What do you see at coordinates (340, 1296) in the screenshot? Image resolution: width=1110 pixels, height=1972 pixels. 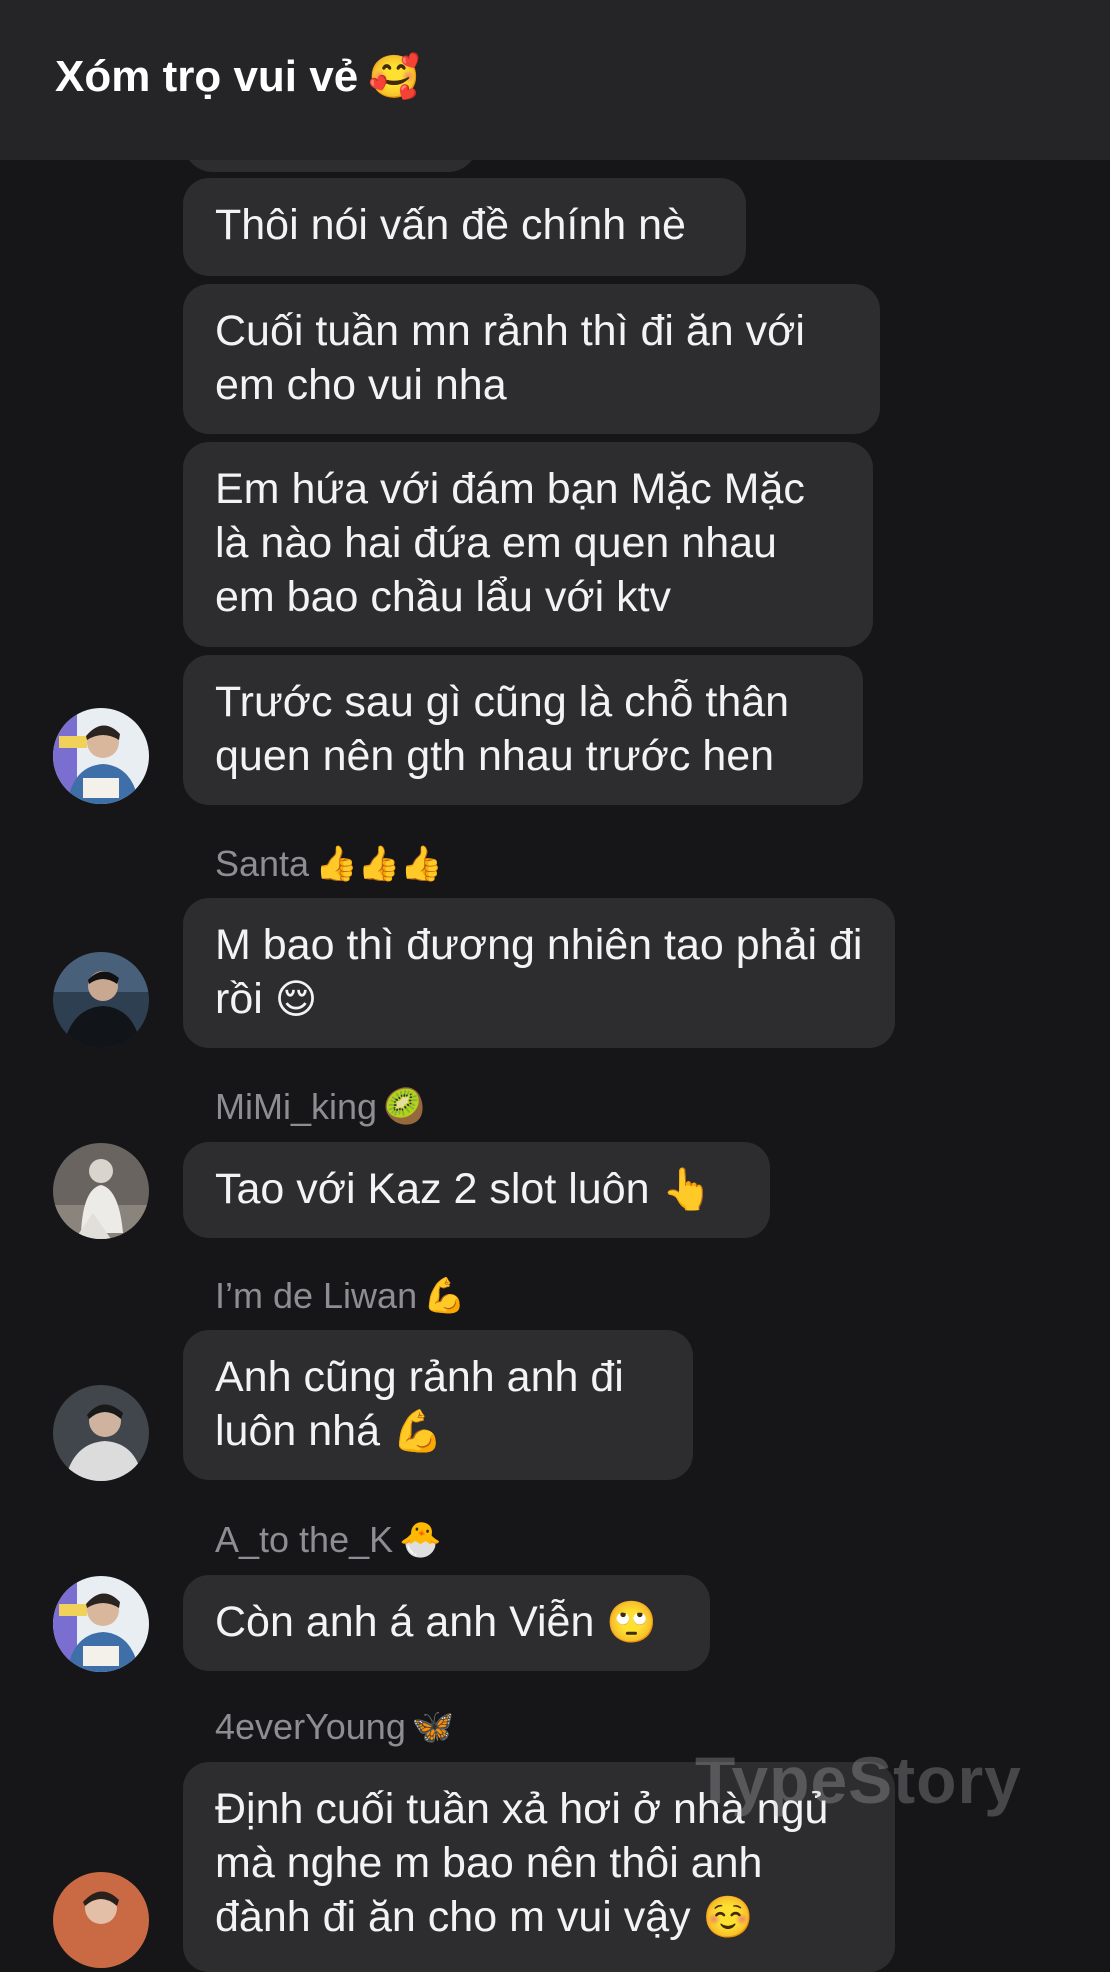 I see `sender-name: I’m de Liwan 💪` at bounding box center [340, 1296].